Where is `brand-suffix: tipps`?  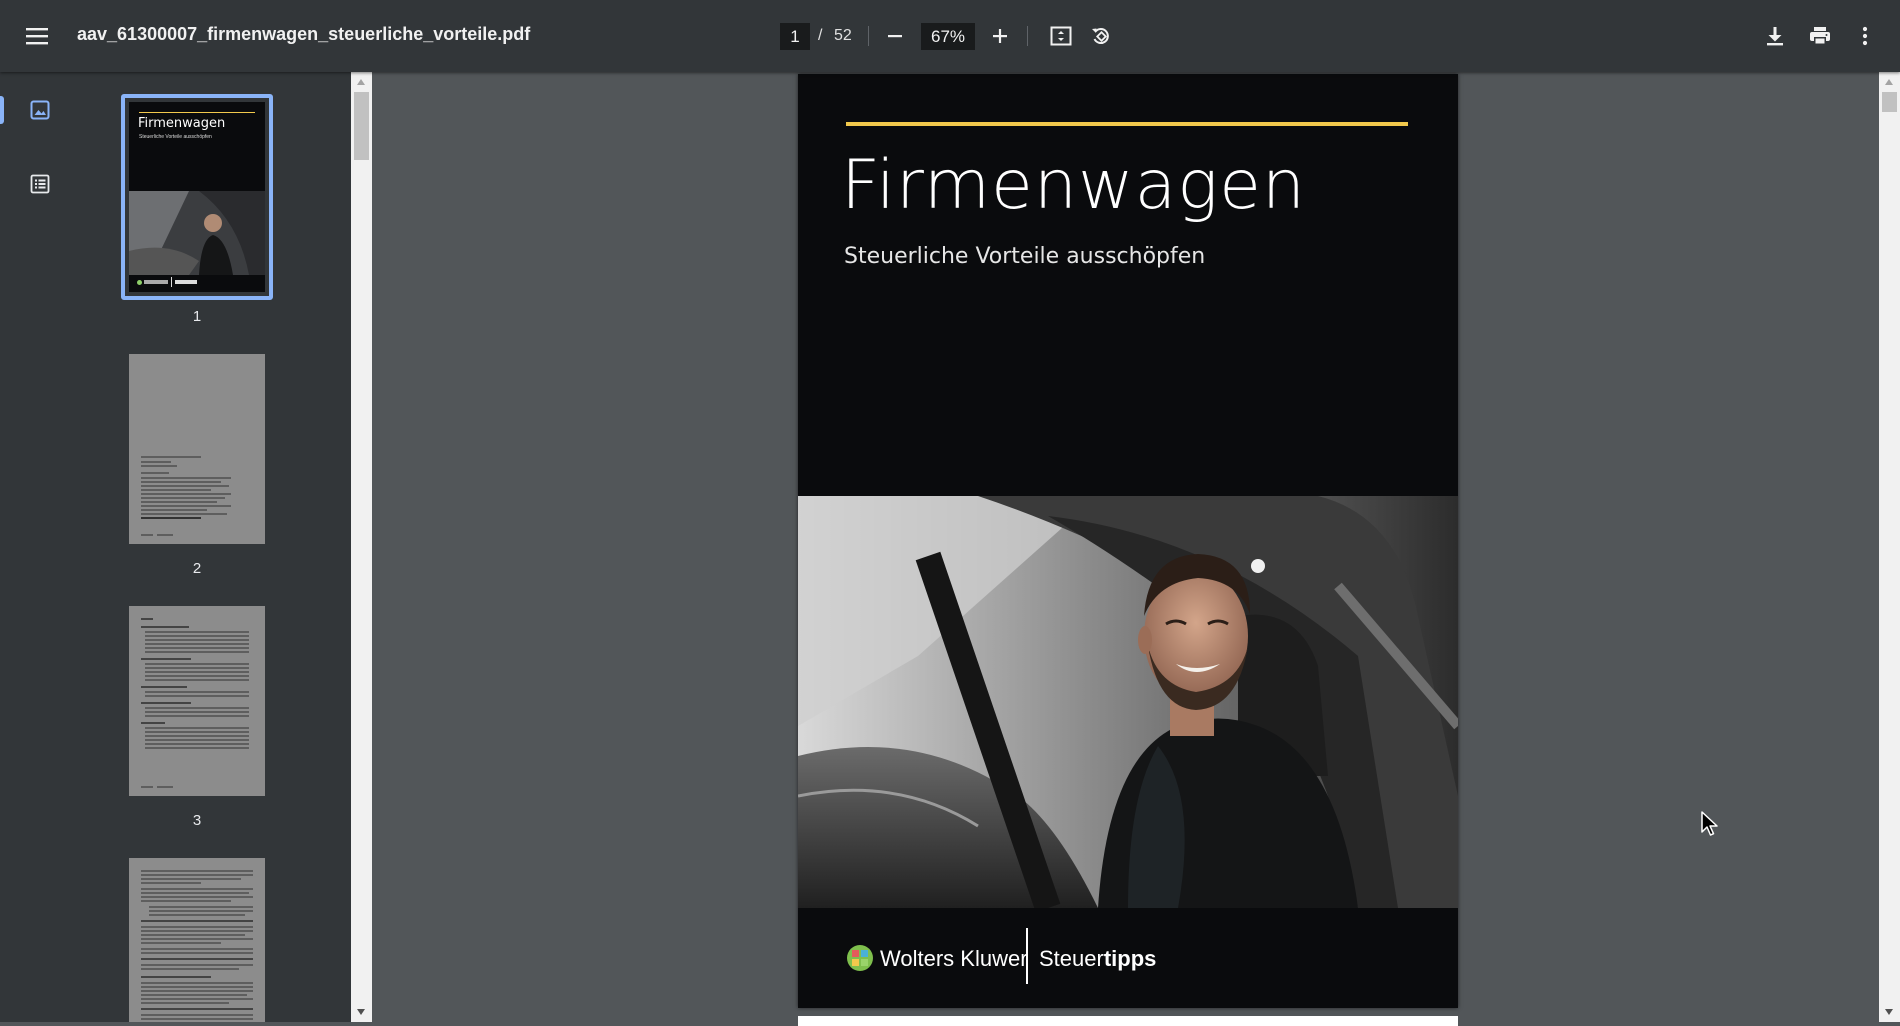 brand-suffix: tipps is located at coordinates (1130, 958).